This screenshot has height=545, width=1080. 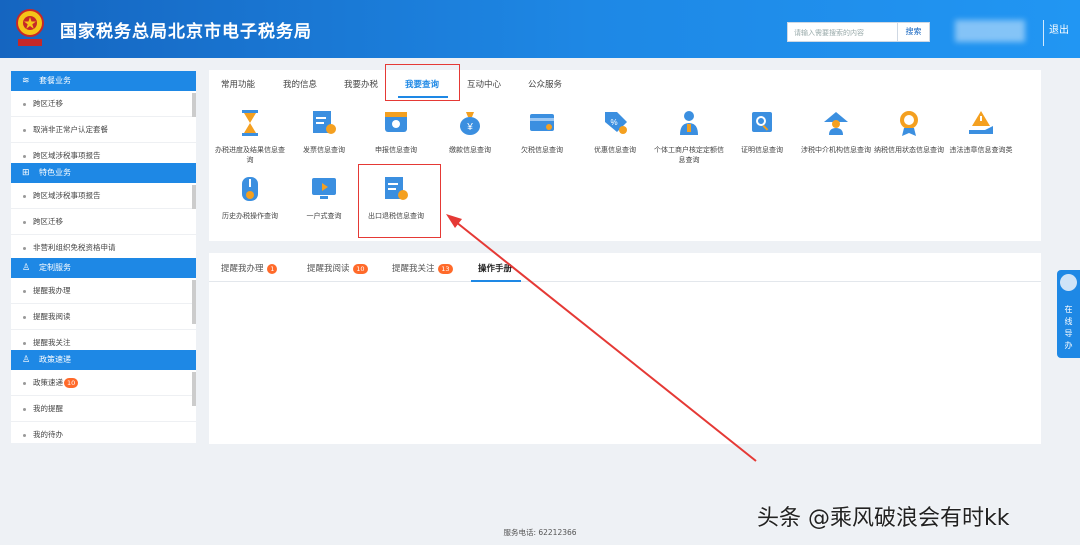 What do you see at coordinates (30, 27) in the screenshot?
I see `tax-emblem-icon` at bounding box center [30, 27].